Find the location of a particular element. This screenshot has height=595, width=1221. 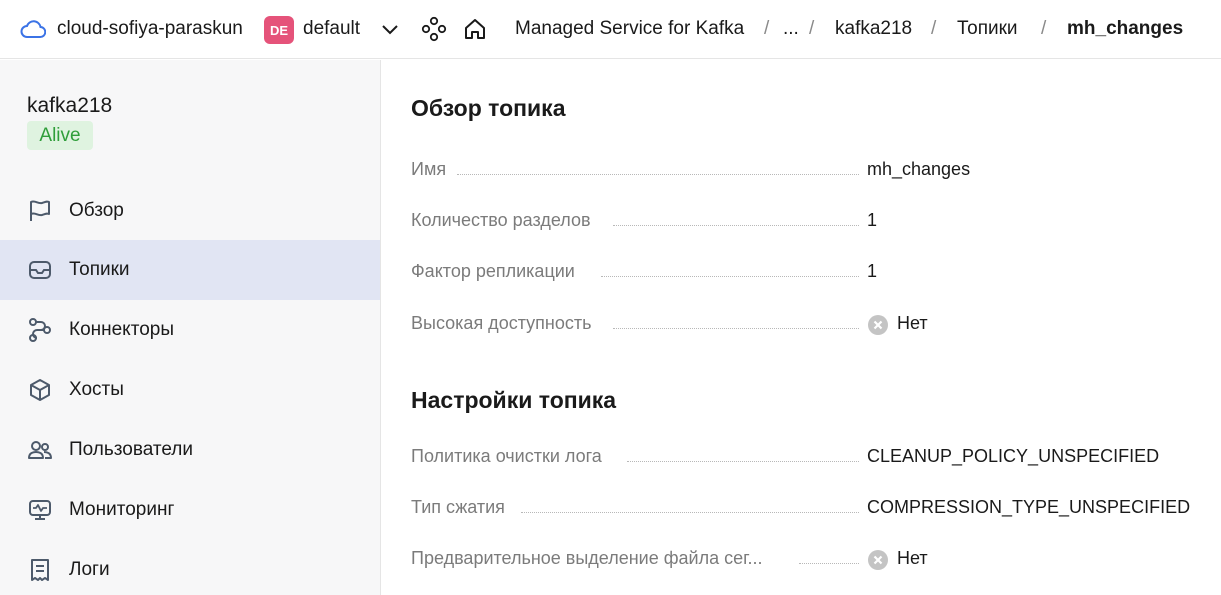

breadcrumb-service: Managed Service for Kafka is located at coordinates (629, 29).